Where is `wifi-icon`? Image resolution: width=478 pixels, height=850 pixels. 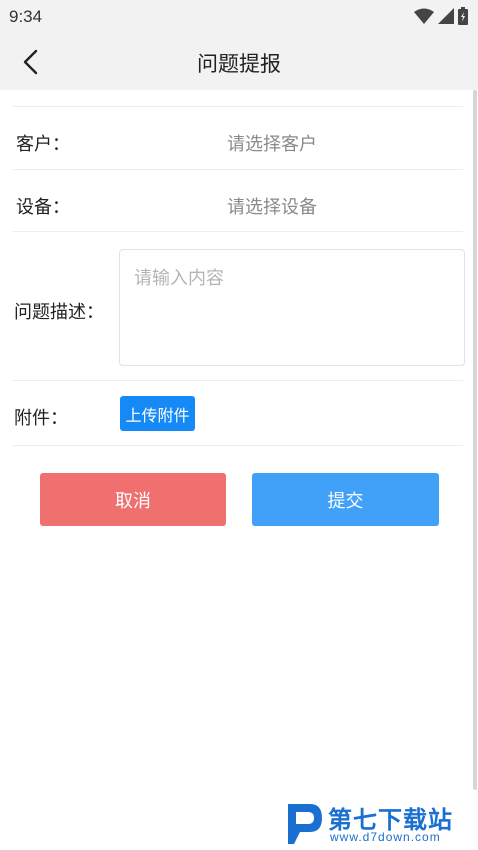 wifi-icon is located at coordinates (424, 16).